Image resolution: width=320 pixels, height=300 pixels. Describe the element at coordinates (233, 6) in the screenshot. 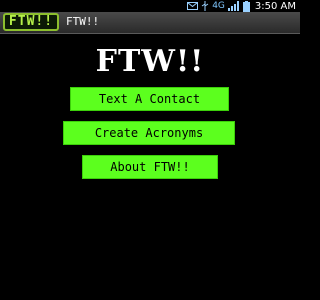

I see `signal-icon` at that location.